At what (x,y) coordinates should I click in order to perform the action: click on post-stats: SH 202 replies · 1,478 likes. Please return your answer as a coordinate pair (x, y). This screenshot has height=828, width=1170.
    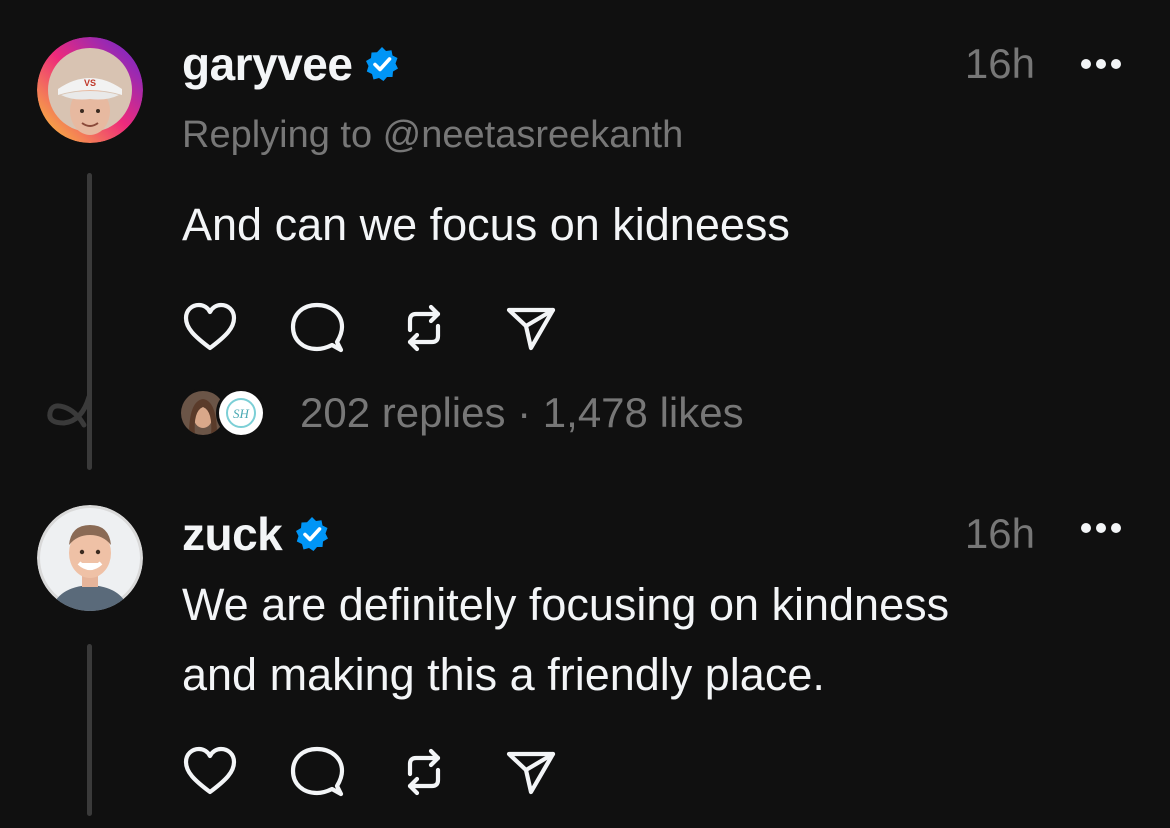
    Looking at the image, I should click on (461, 413).